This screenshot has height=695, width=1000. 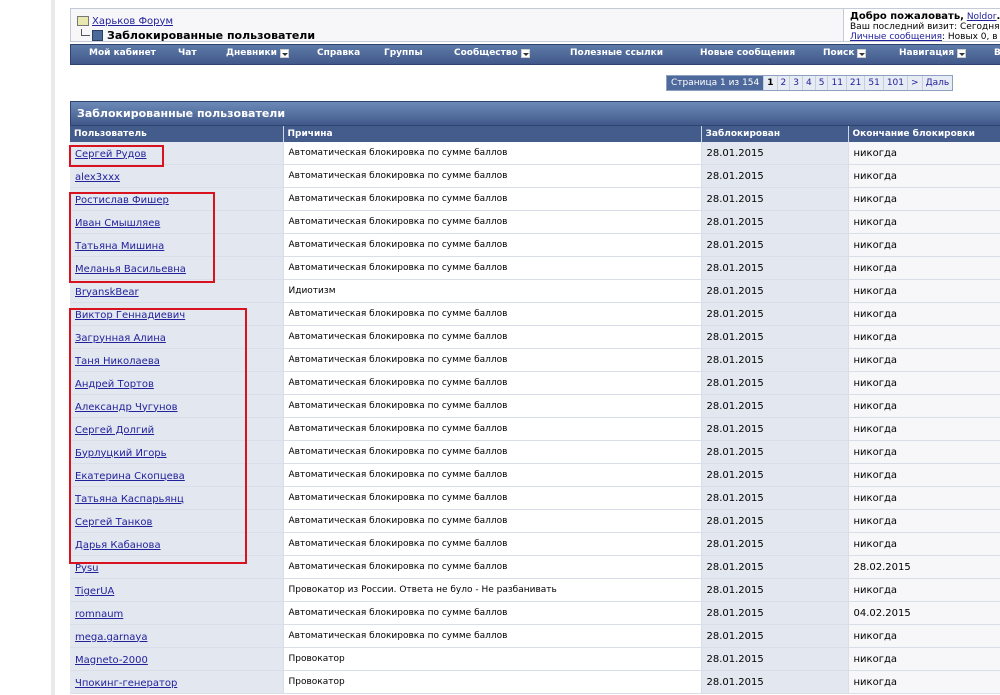 What do you see at coordinates (111, 637) in the screenshot?
I see `user-link: mega.garnaya` at bounding box center [111, 637].